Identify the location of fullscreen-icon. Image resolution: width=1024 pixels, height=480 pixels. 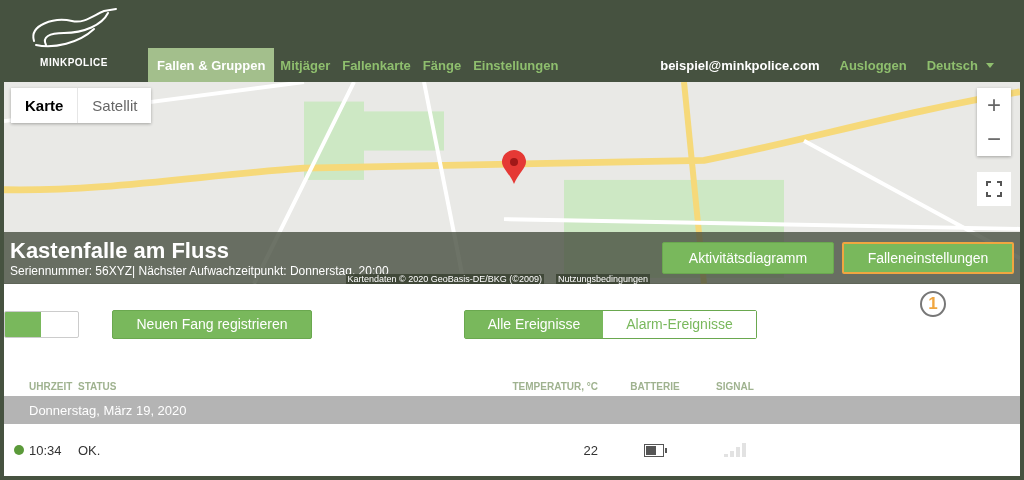
(994, 189).